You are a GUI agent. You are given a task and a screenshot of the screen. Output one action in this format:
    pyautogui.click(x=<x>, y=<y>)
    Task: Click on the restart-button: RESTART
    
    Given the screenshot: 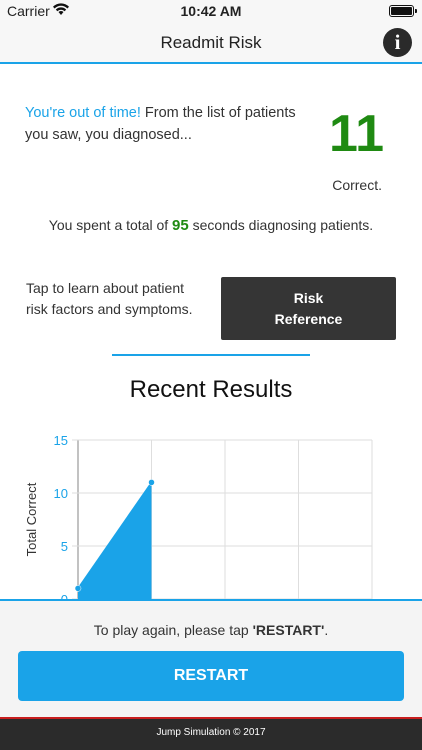 What is the action you would take?
    pyautogui.click(x=211, y=676)
    